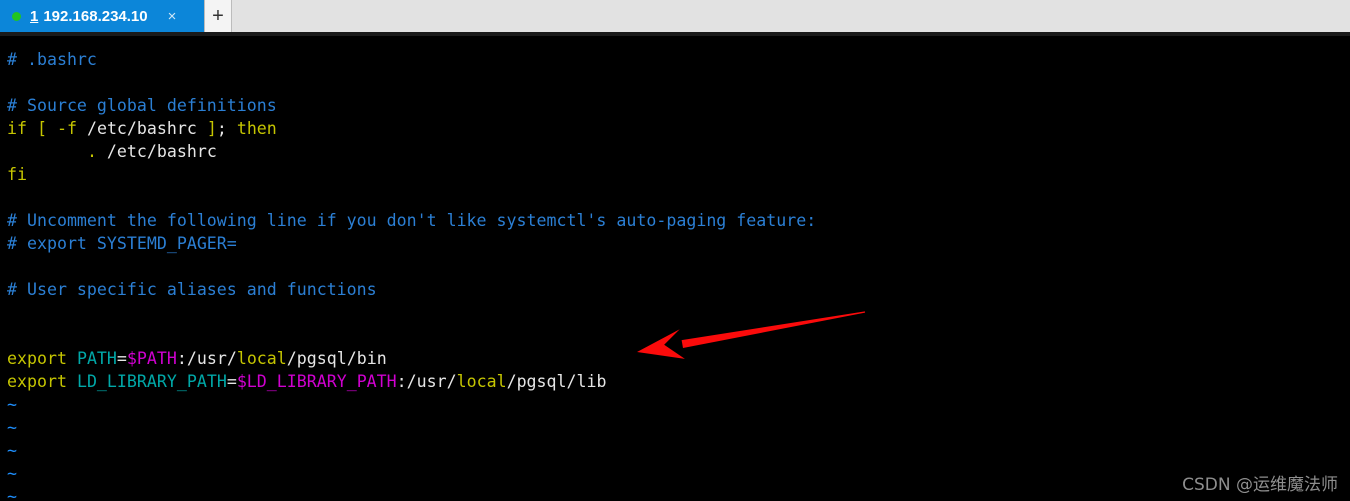  What do you see at coordinates (151, 381) in the screenshot?
I see `code-token: LD_LIBRARY_PATH` at bounding box center [151, 381].